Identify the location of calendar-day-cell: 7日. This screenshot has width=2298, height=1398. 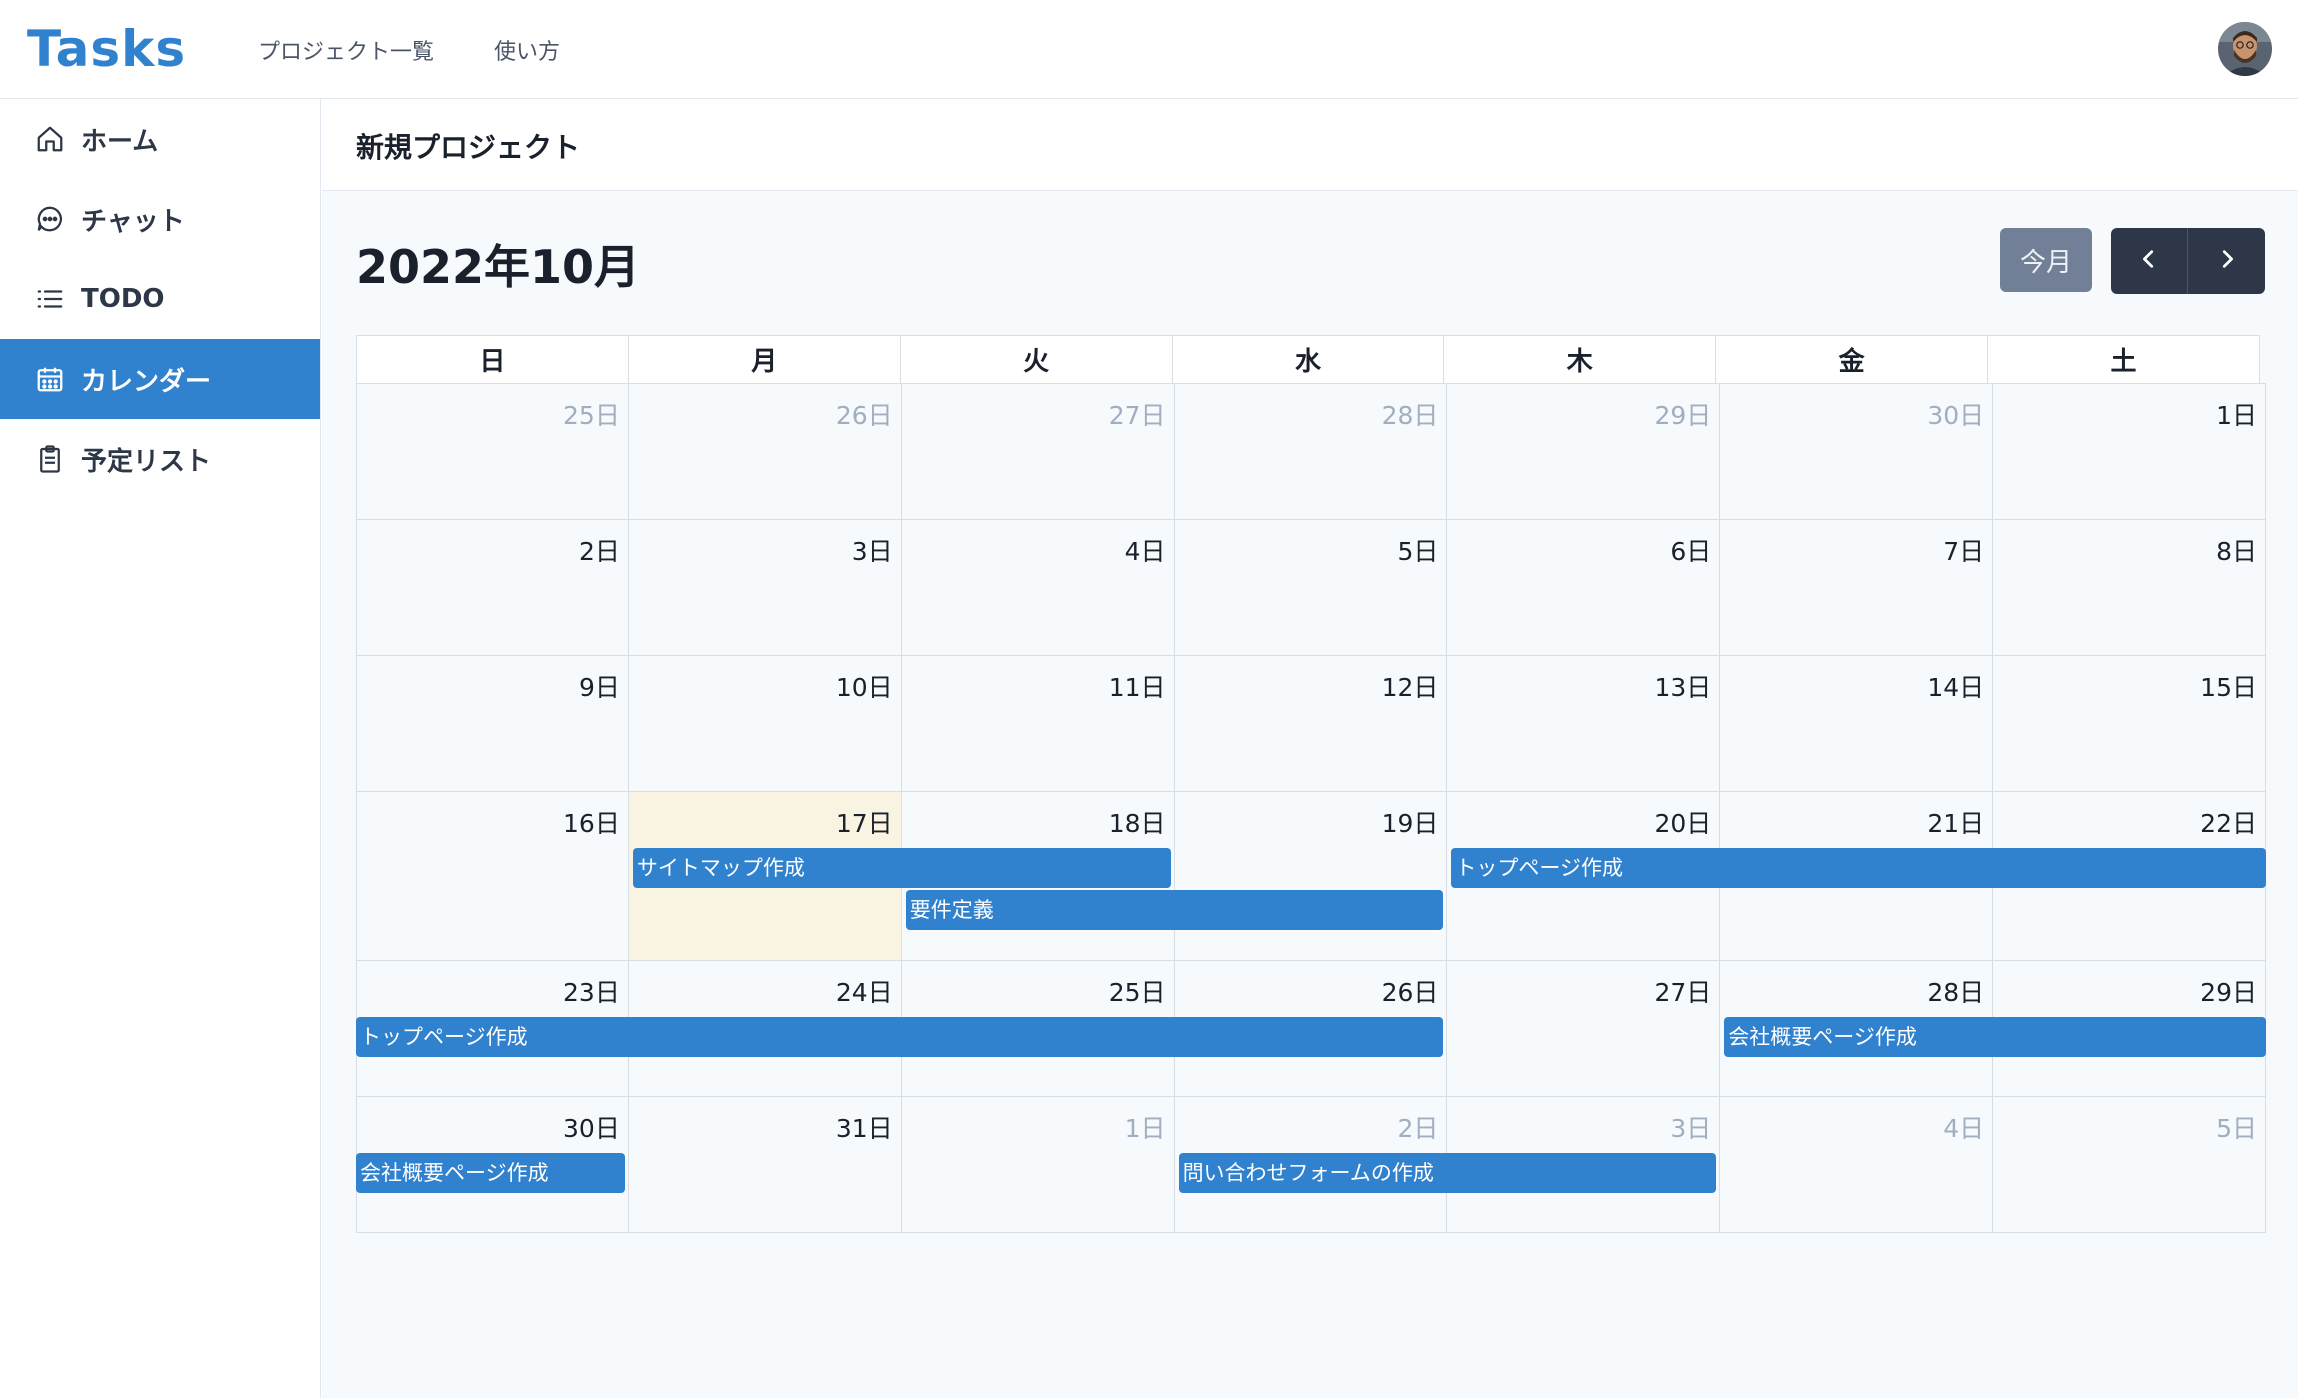
(1856, 587).